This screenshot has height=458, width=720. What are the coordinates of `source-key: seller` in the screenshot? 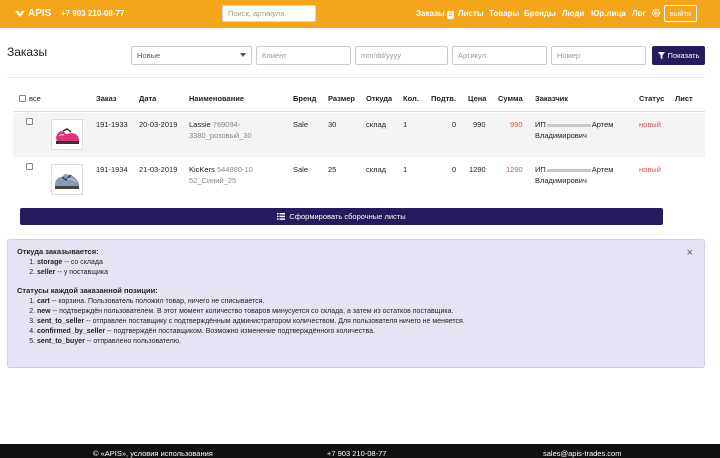 It's located at (46, 272).